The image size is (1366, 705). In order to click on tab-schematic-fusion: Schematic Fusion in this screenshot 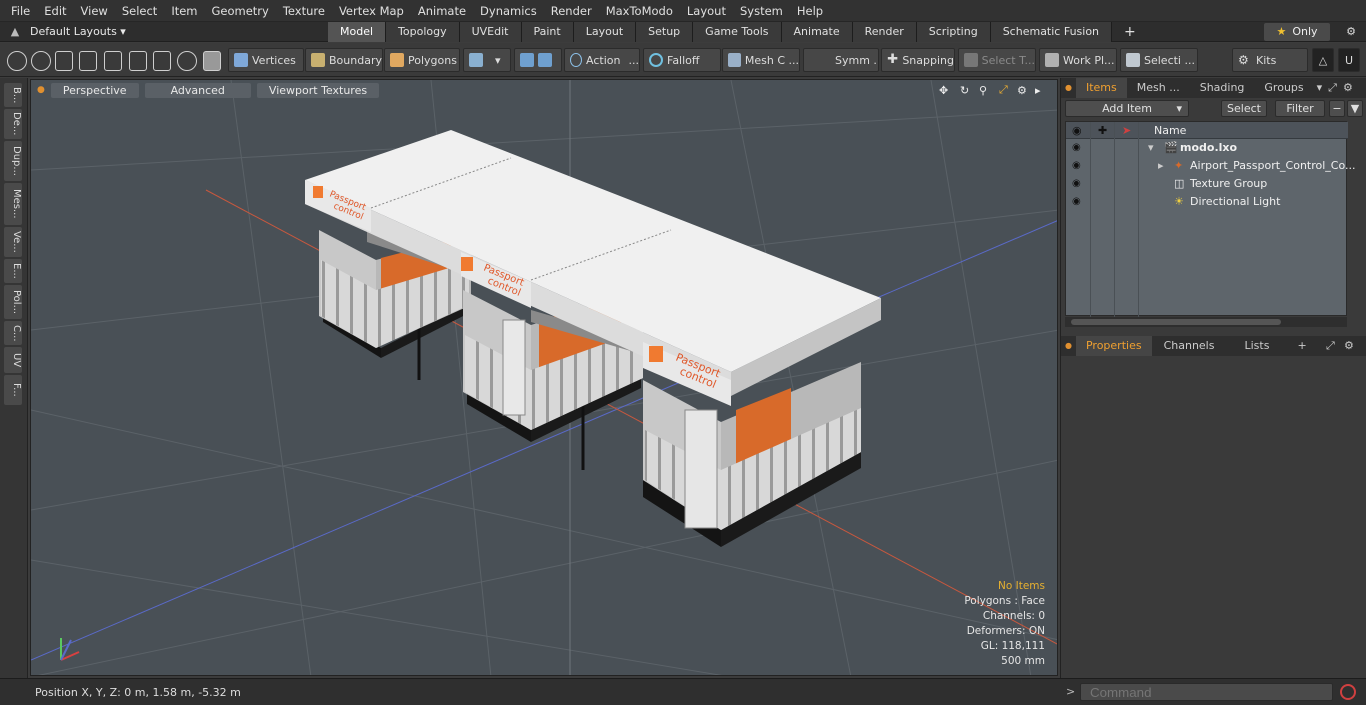, I will do `click(1051, 32)`.